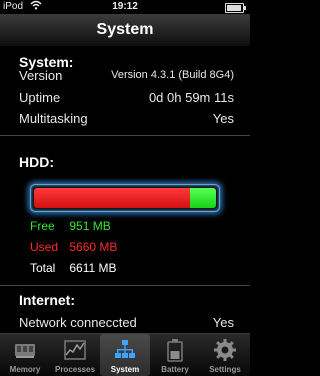  I want to click on tab-settings: Settings, so click(225, 355).